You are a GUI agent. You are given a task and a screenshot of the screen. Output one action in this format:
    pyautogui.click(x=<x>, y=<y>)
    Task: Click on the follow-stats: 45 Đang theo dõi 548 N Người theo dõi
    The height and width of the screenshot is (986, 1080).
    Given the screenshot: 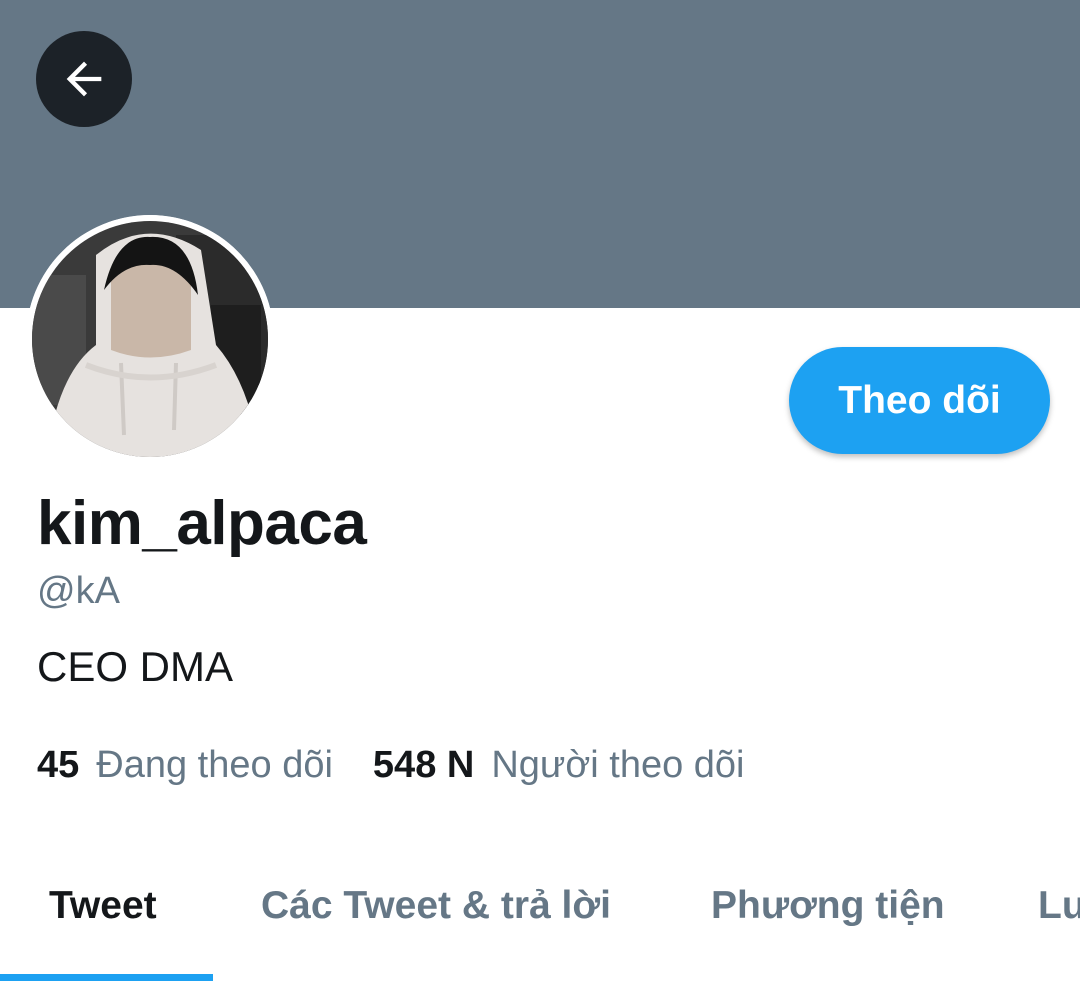 What is the action you would take?
    pyautogui.click(x=411, y=765)
    